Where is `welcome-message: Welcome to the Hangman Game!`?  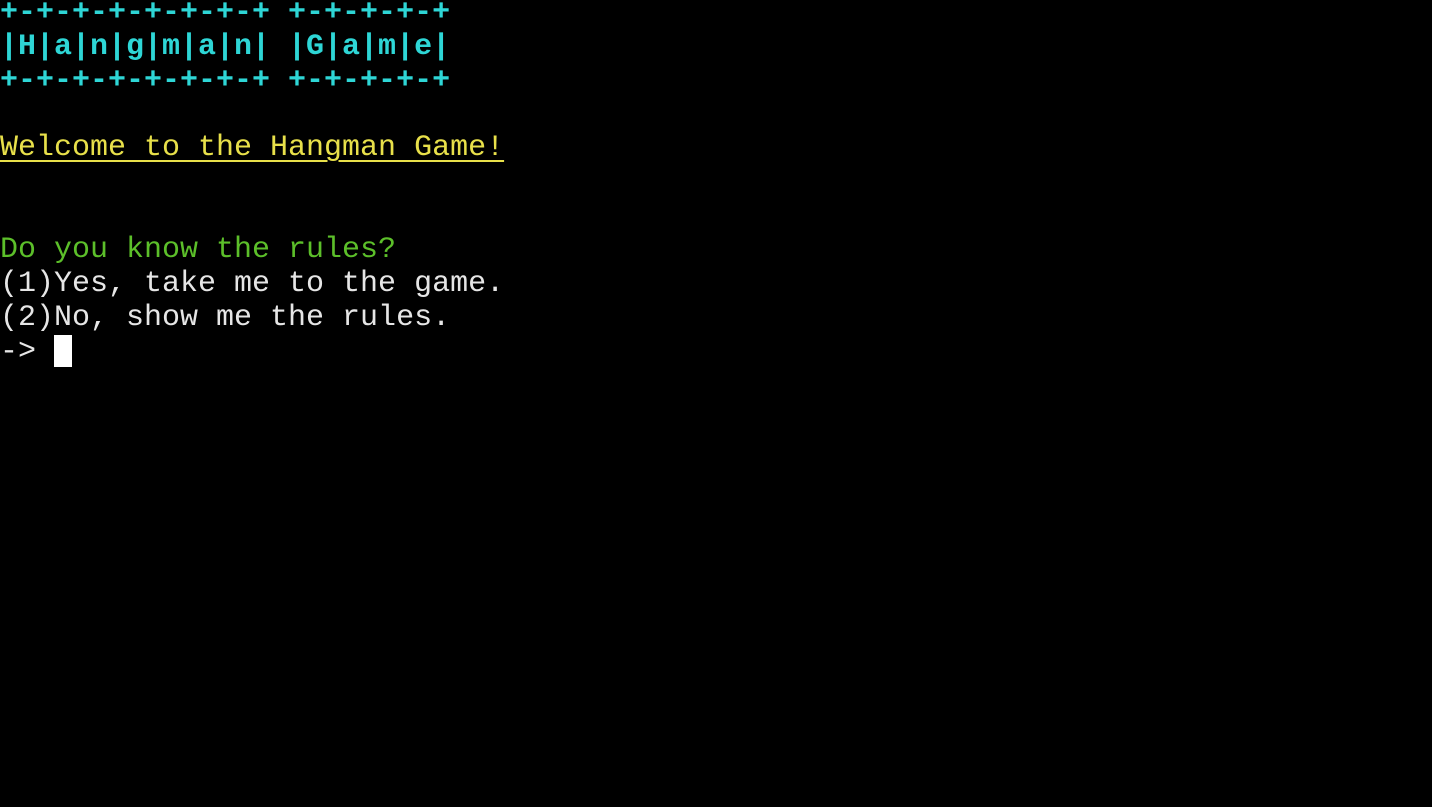 welcome-message: Welcome to the Hangman Game! is located at coordinates (252, 148).